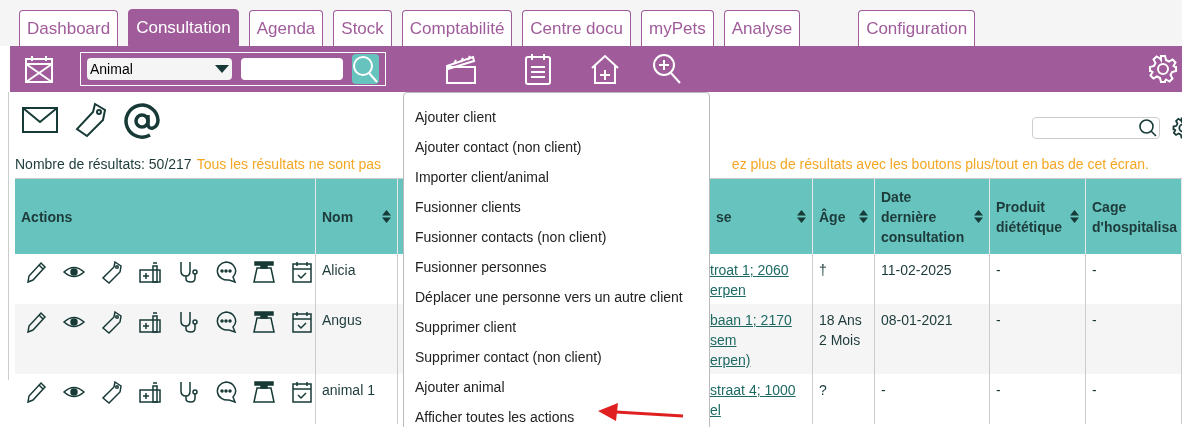  What do you see at coordinates (605, 69) in the screenshot?
I see `house-plus-icon` at bounding box center [605, 69].